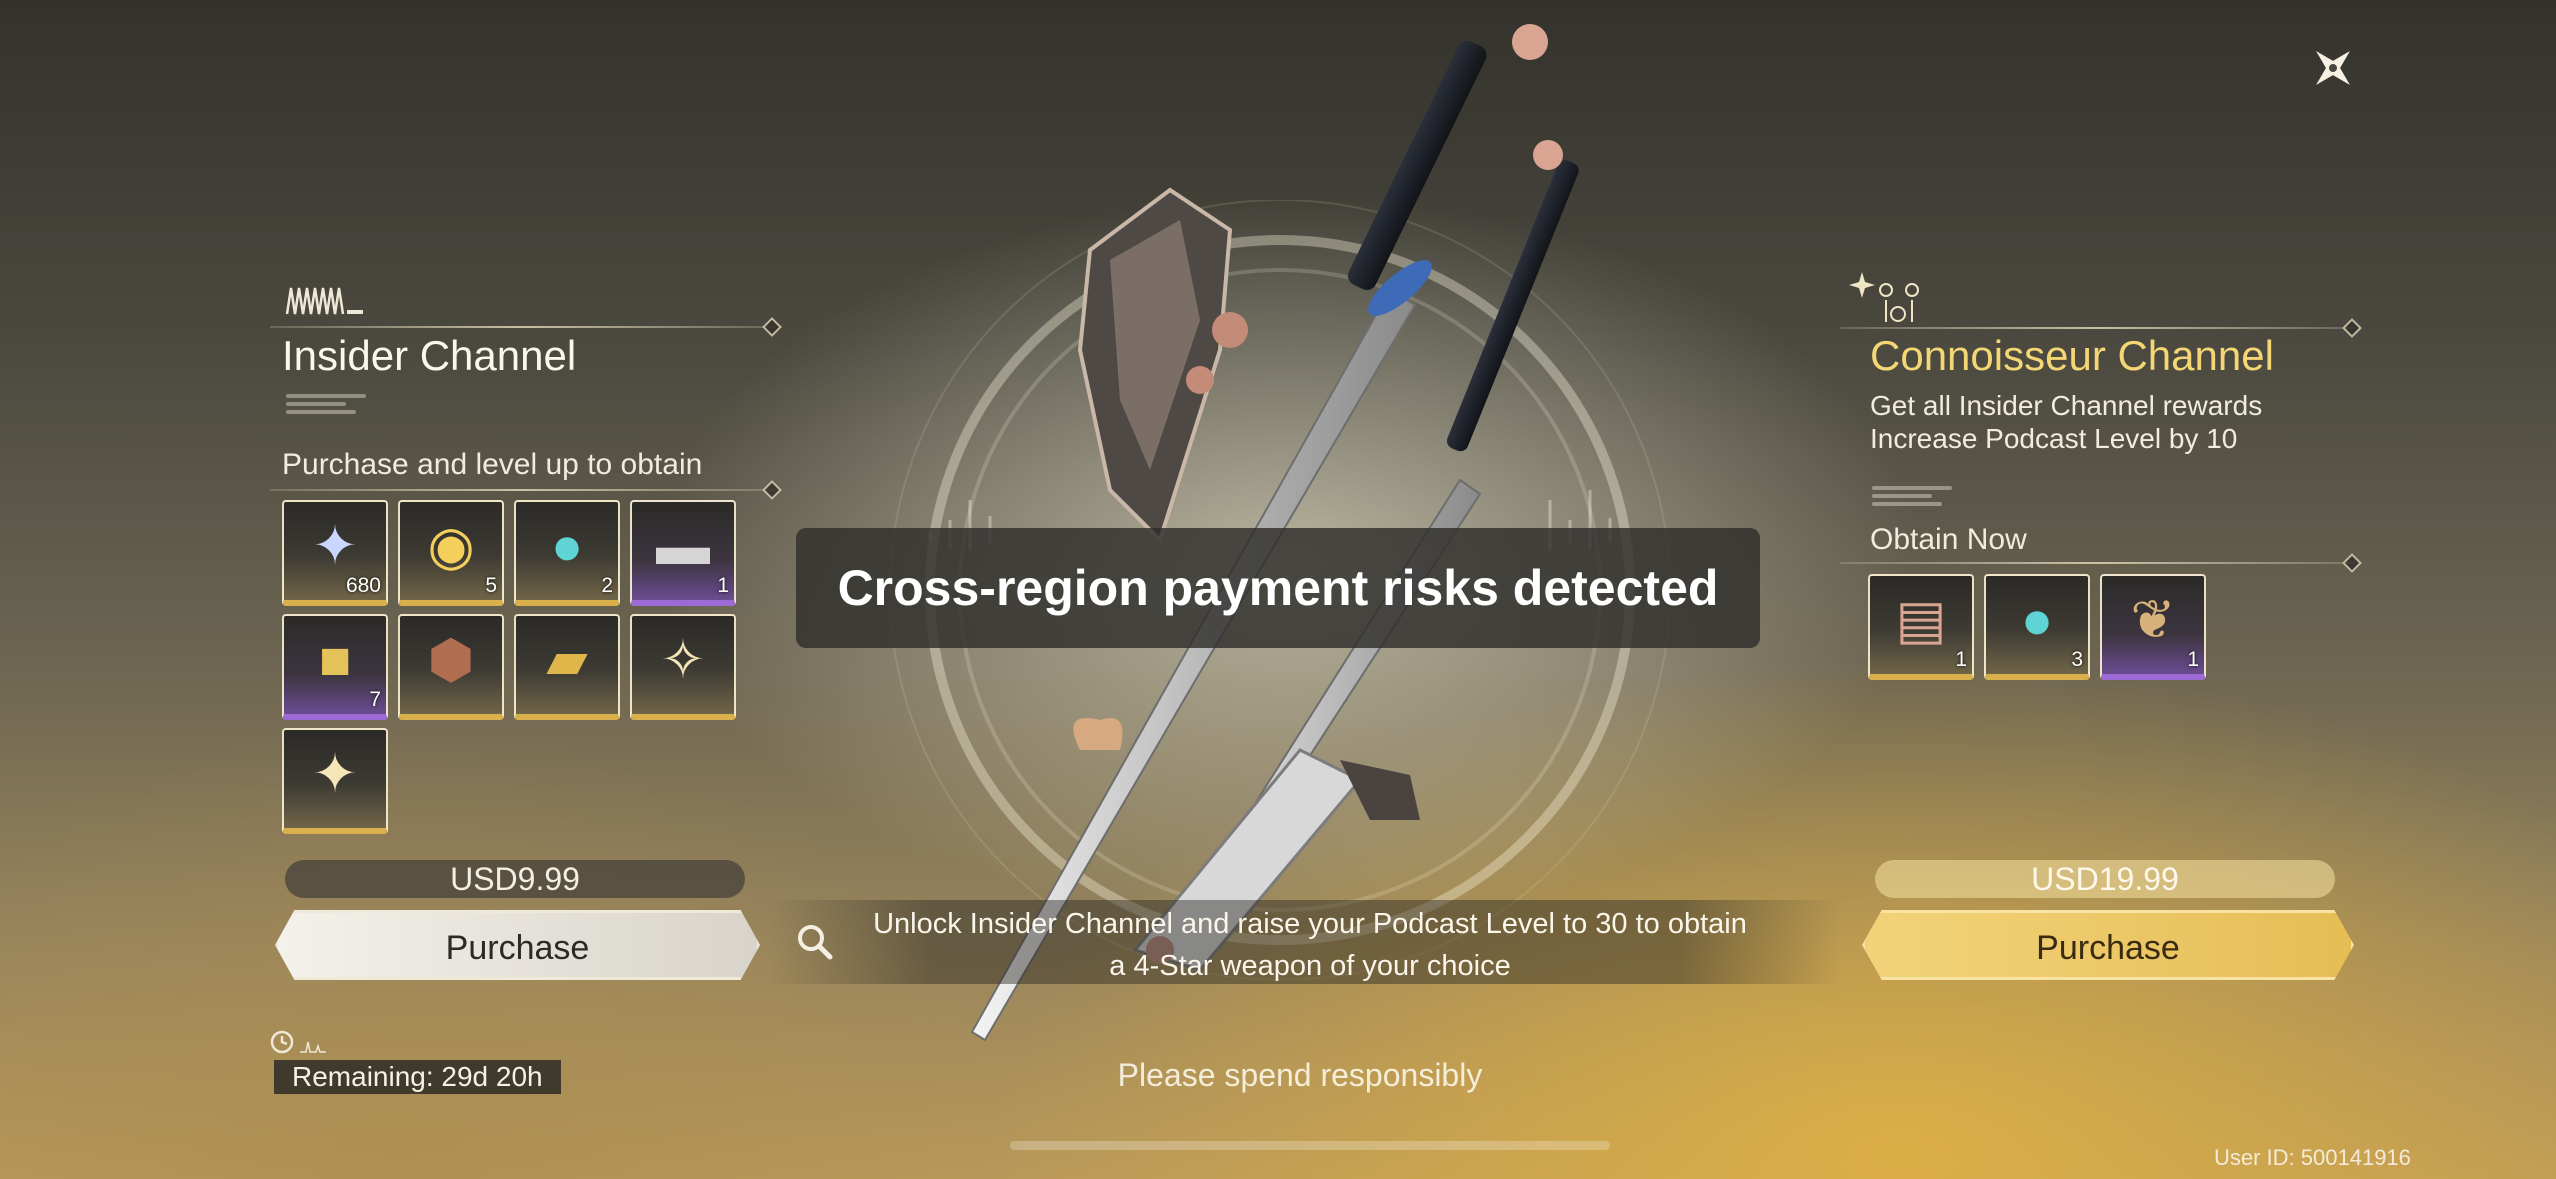  I want to click on clock-icon, so click(298, 1042).